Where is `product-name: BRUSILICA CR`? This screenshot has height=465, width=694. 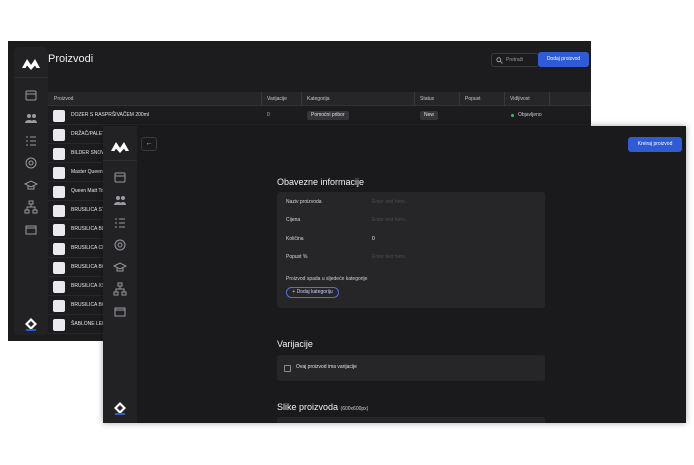 product-name: BRUSILICA CR is located at coordinates (88, 248).